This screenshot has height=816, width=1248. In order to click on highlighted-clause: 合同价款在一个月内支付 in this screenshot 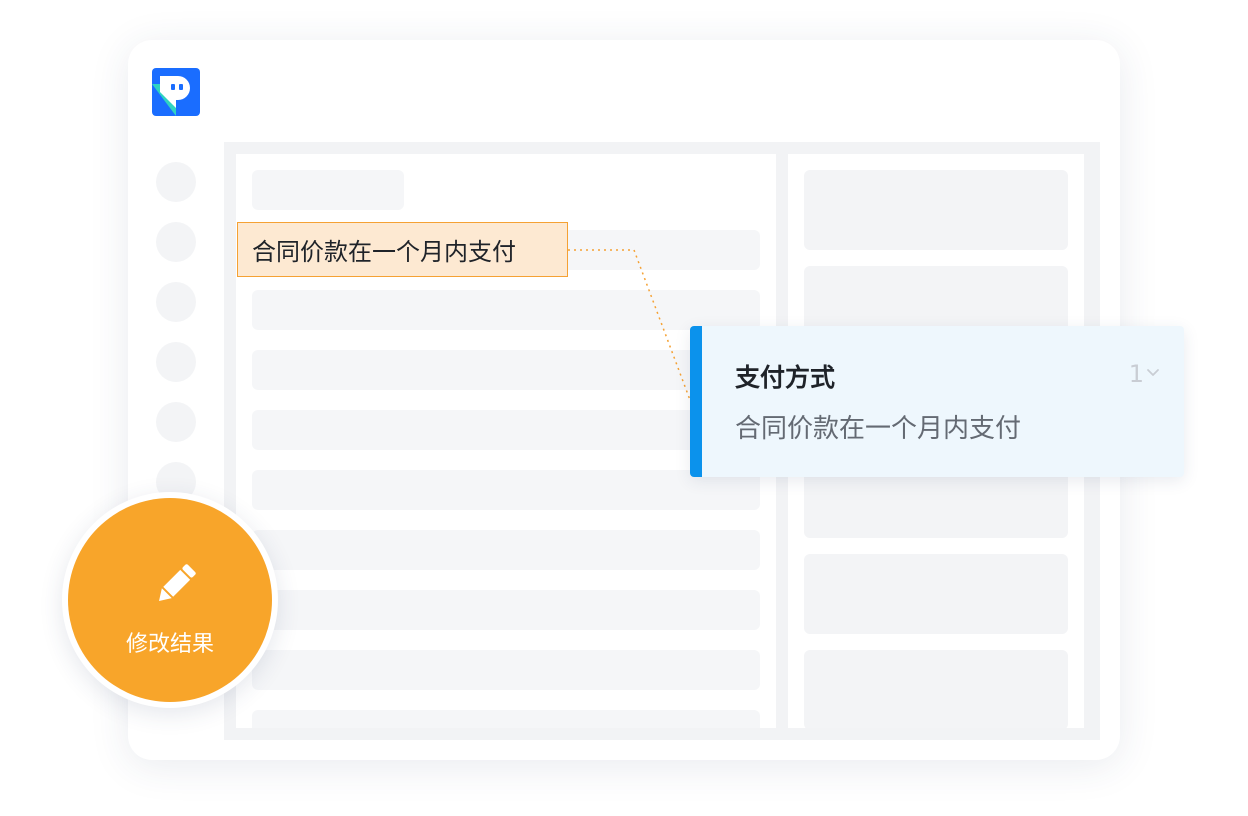, I will do `click(402, 249)`.